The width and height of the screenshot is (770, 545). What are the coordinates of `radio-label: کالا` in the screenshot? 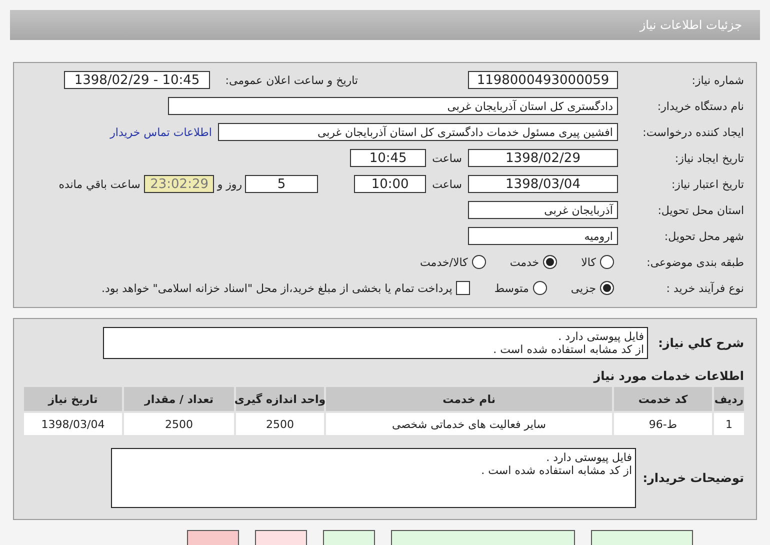 It's located at (588, 262).